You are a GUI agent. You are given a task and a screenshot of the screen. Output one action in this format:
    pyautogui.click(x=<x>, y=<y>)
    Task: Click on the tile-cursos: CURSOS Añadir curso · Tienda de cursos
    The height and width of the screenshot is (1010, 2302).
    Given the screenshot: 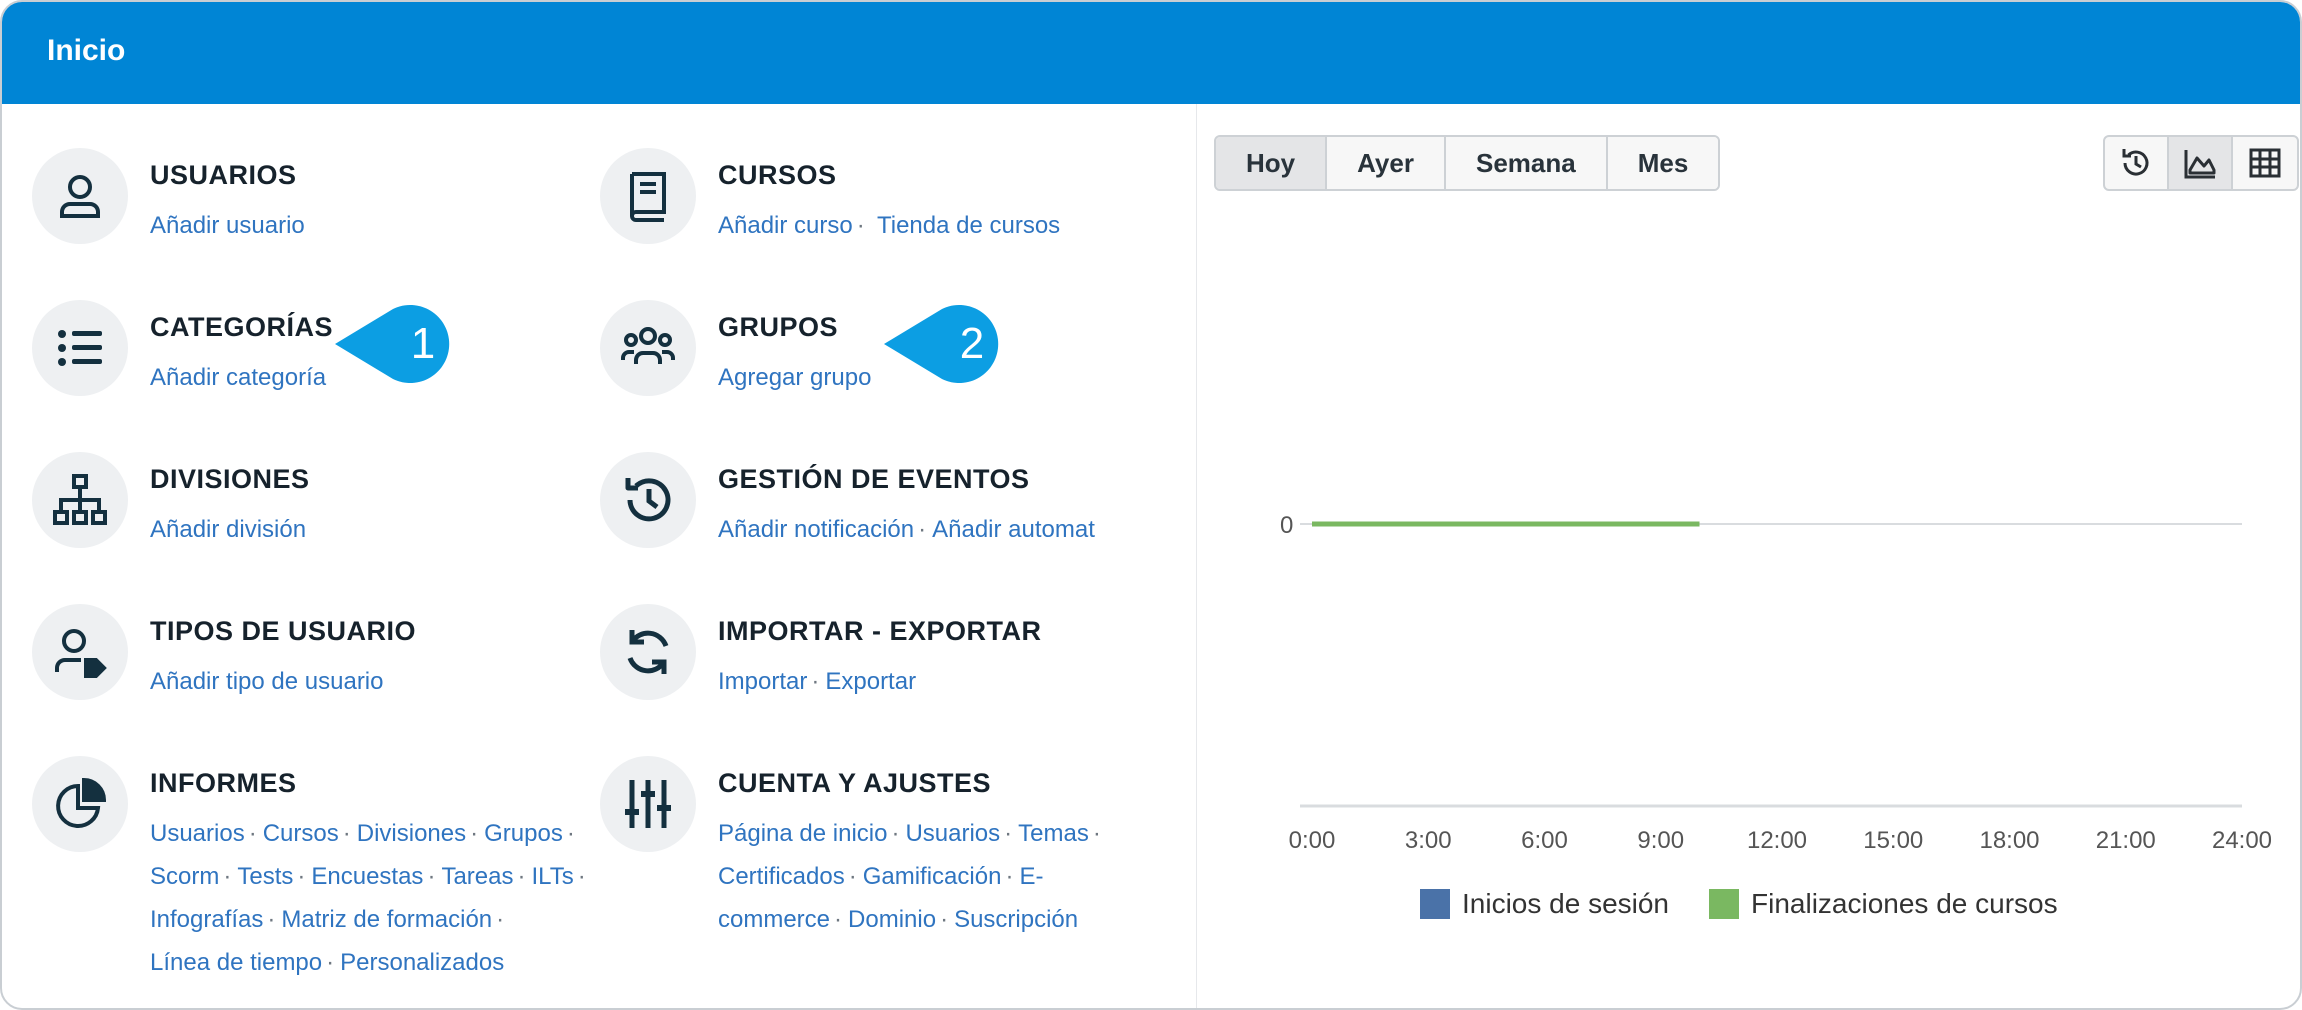 What is the action you would take?
    pyautogui.click(x=880, y=208)
    